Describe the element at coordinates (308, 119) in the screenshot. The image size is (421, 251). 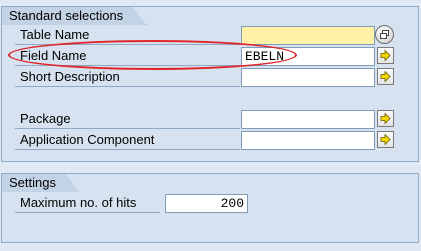
I see `package-input` at that location.